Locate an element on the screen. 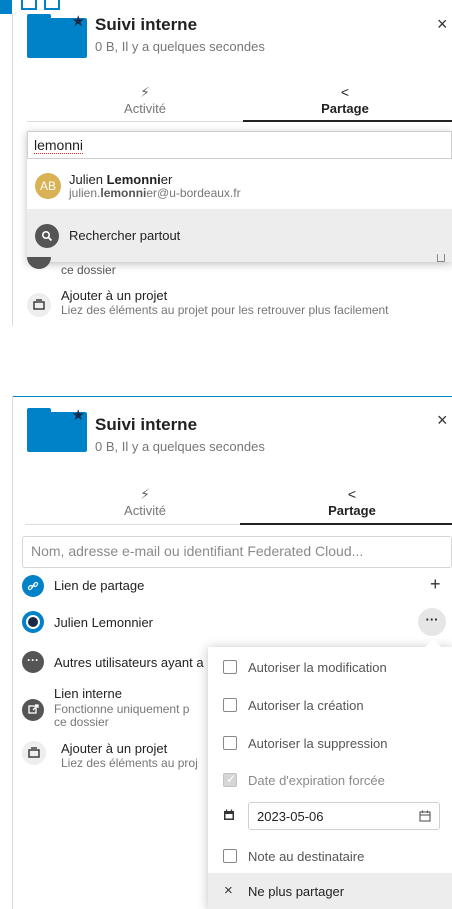 The image size is (452, 909). user-avatar is located at coordinates (33, 622).